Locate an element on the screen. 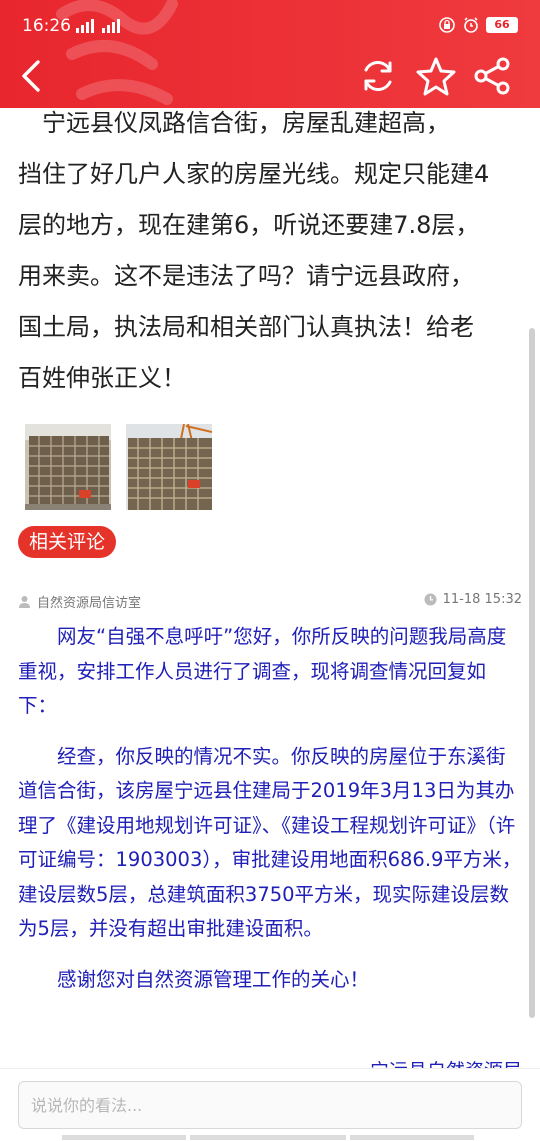 The width and height of the screenshot is (540, 1141). share-icon is located at coordinates (492, 76).